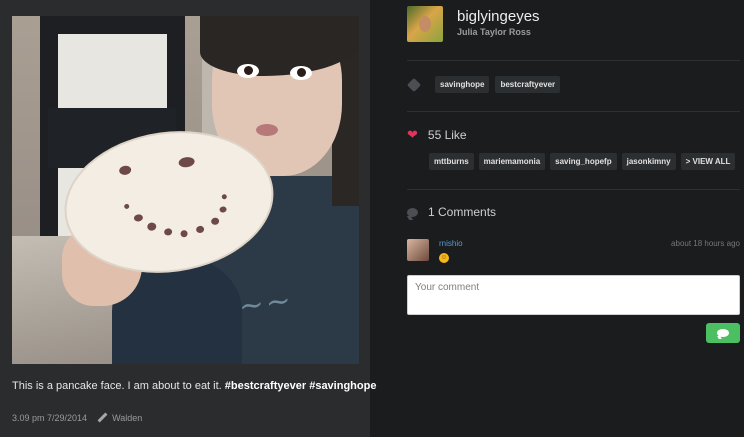 The width and height of the screenshot is (744, 437). I want to click on likes-count: 55 Like, so click(447, 135).